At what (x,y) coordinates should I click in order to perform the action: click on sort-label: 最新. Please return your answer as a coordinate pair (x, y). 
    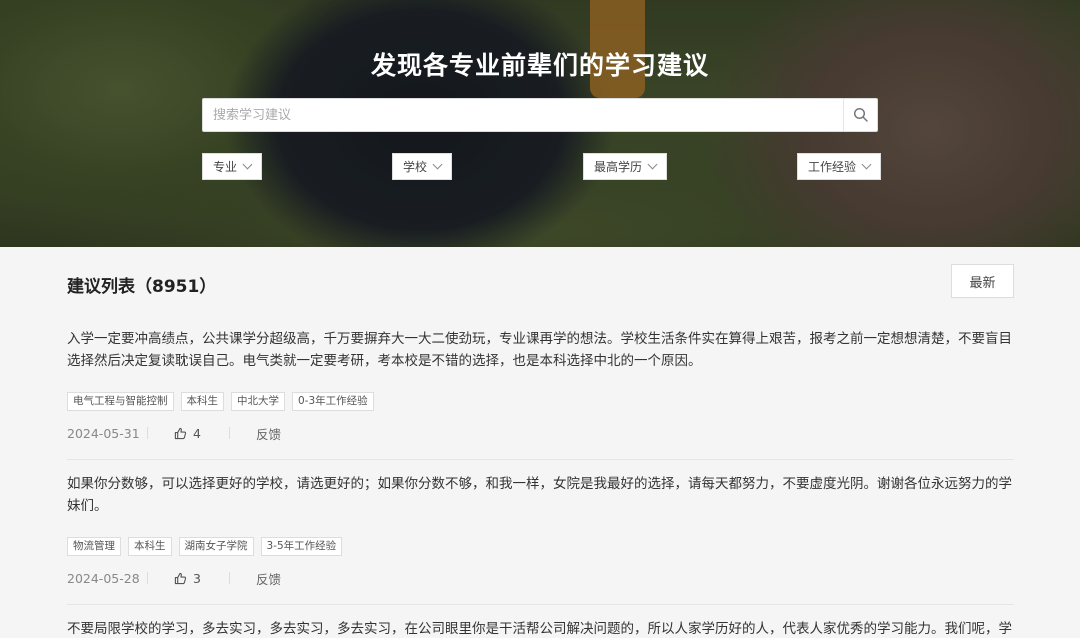
    Looking at the image, I should click on (982, 283).